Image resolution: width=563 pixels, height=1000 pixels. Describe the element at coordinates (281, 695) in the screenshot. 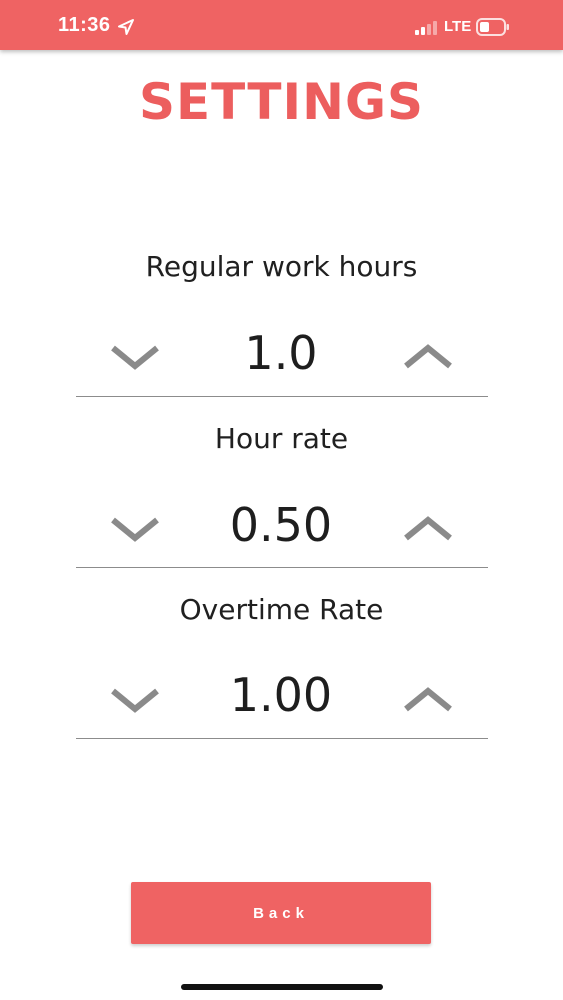

I see `overtime-rate-value: 1.00` at that location.